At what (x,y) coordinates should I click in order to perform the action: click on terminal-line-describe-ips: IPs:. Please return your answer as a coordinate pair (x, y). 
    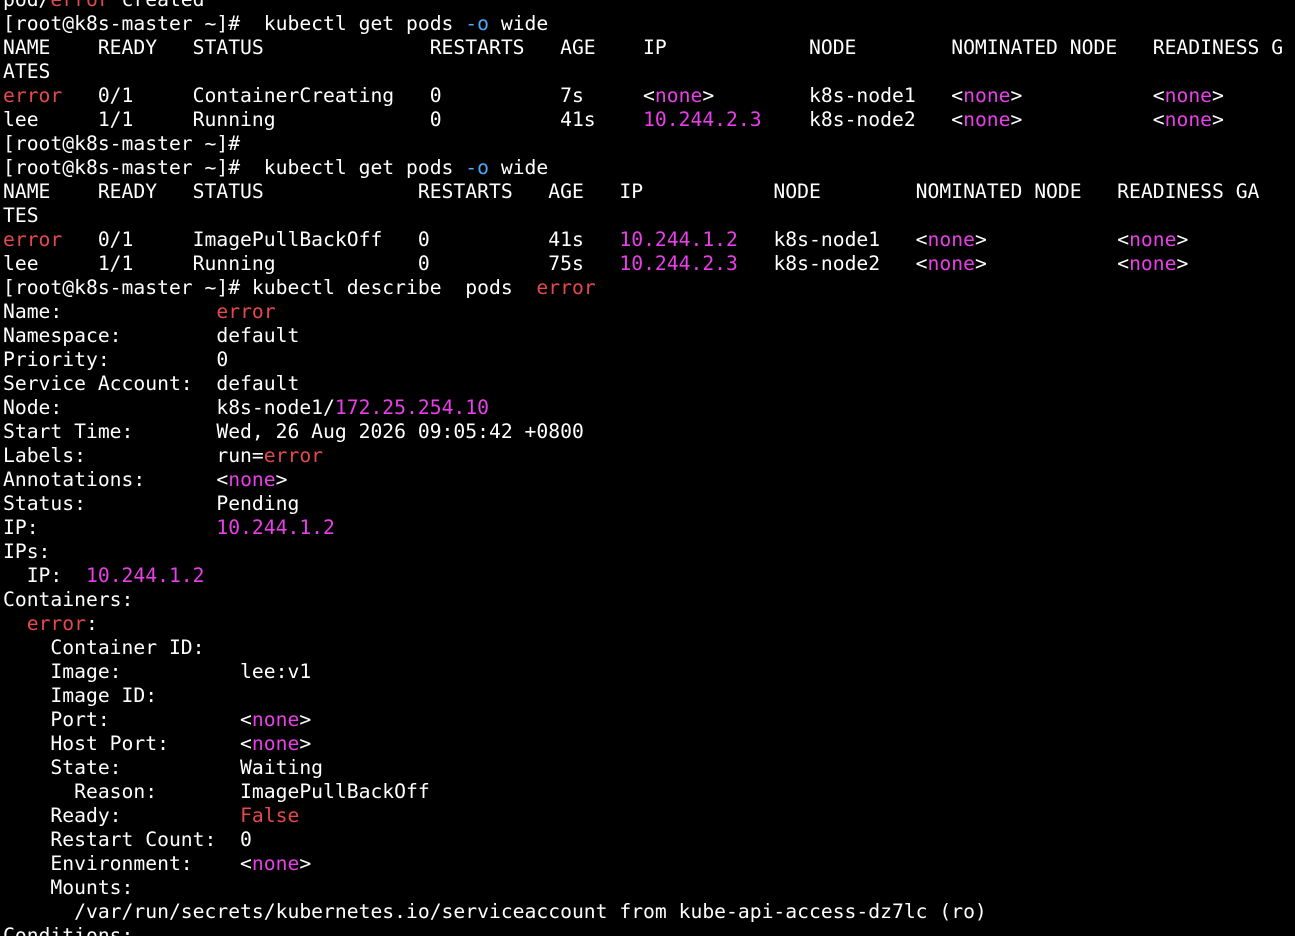
    Looking at the image, I should click on (649, 552).